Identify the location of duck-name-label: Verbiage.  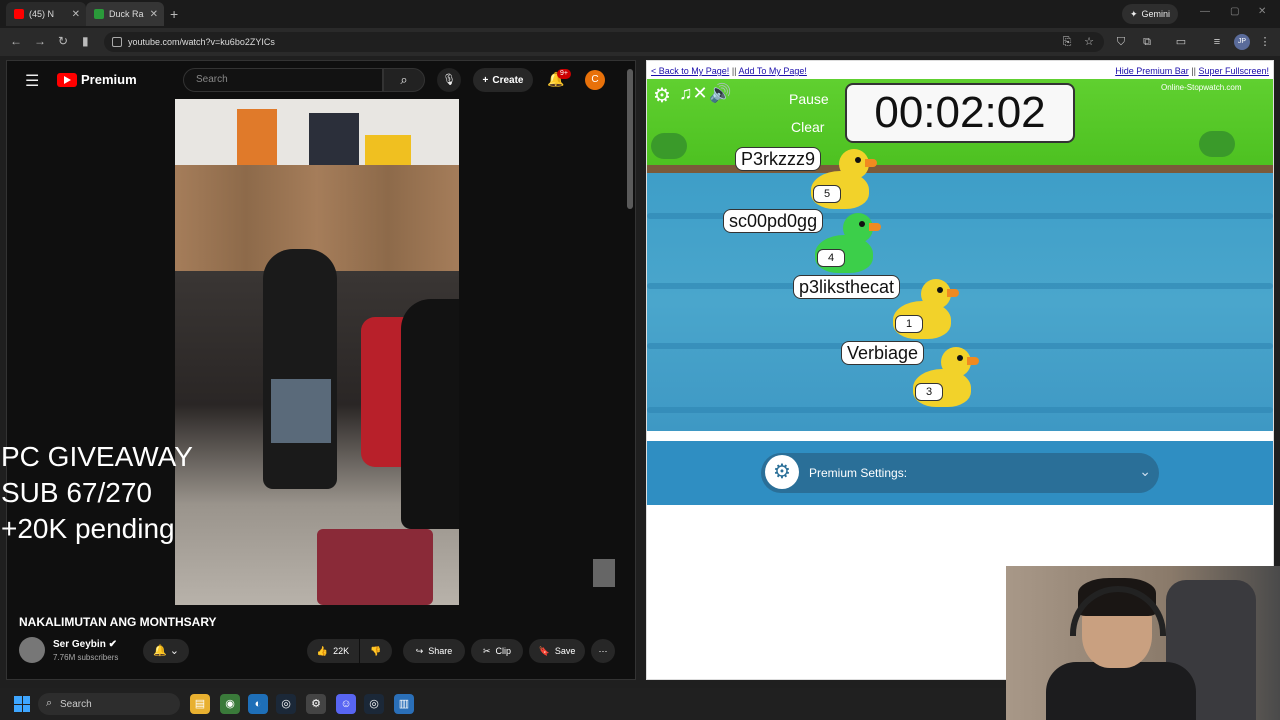
(883, 353).